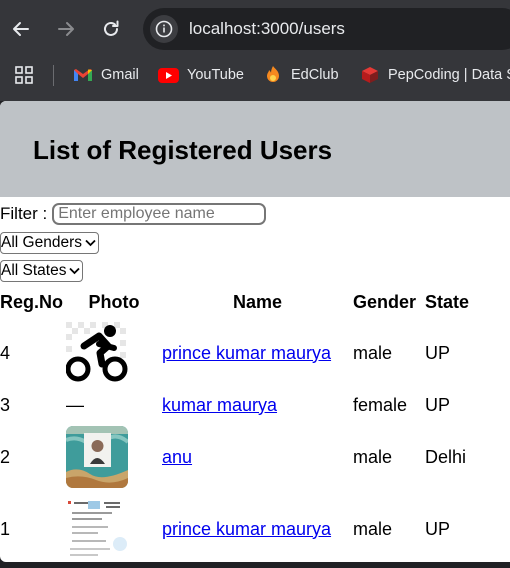  I want to click on reload-icon, so click(111, 28).